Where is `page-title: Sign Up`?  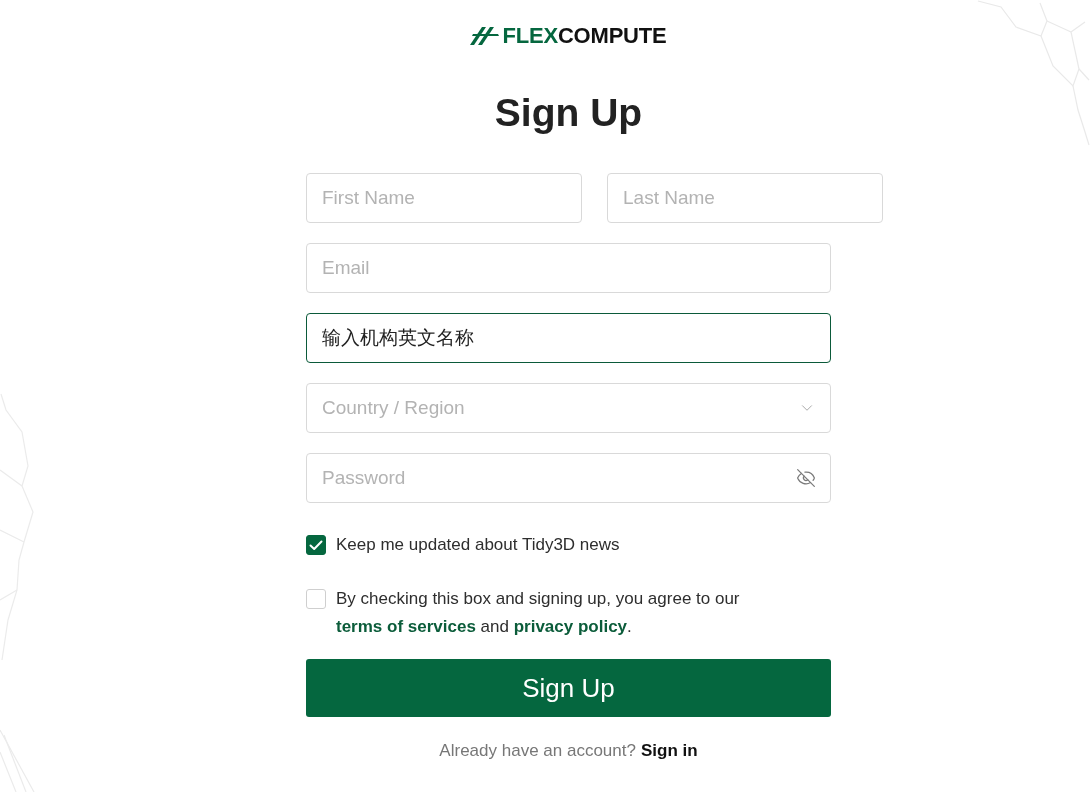
page-title: Sign Up is located at coordinates (568, 113).